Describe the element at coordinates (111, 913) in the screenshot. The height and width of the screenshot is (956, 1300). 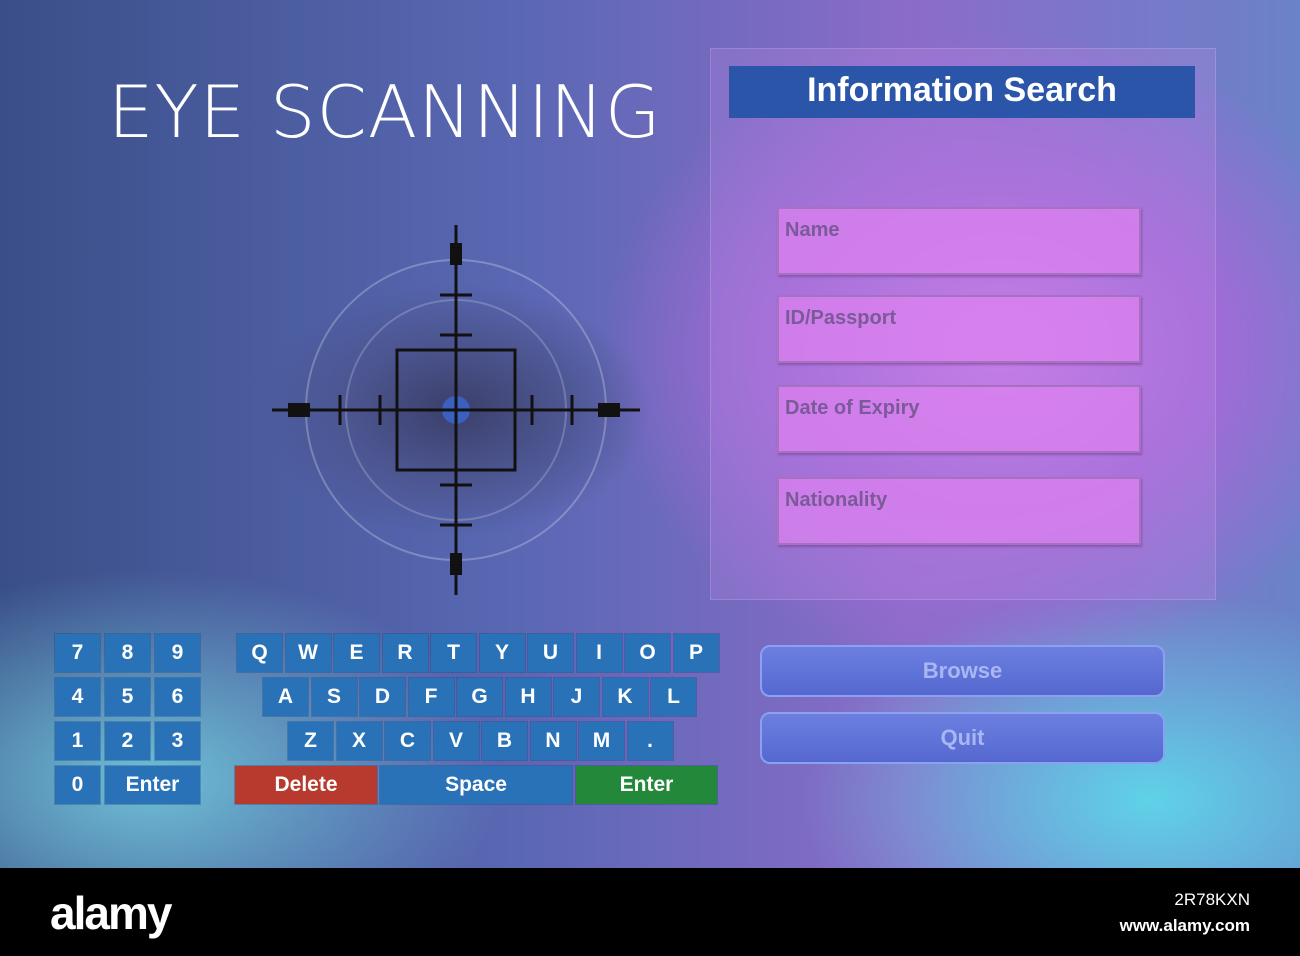
I see `alamy-logo: alamy` at that location.